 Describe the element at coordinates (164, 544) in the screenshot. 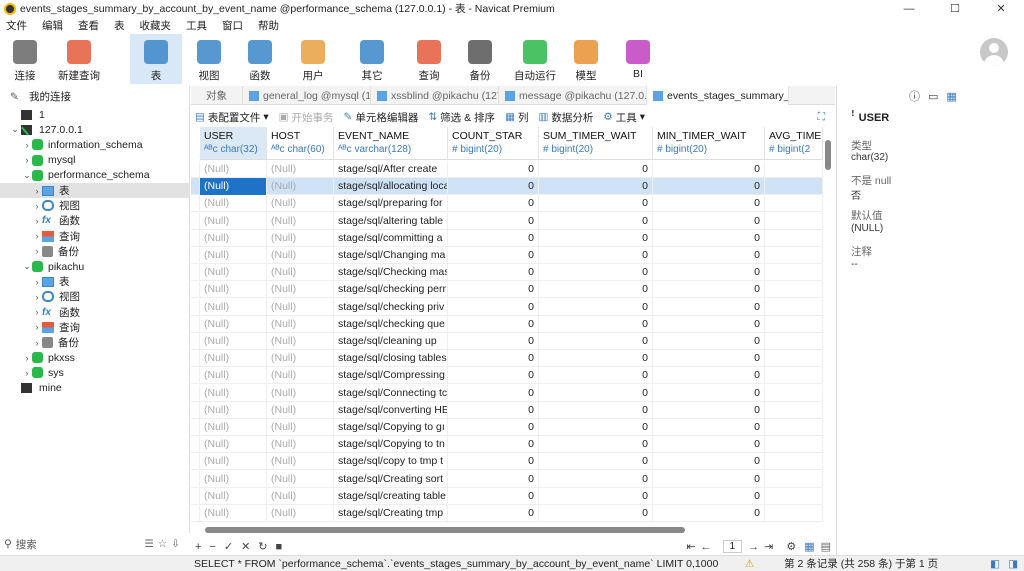

I see `filter-icon: ☰☆⇩` at that location.